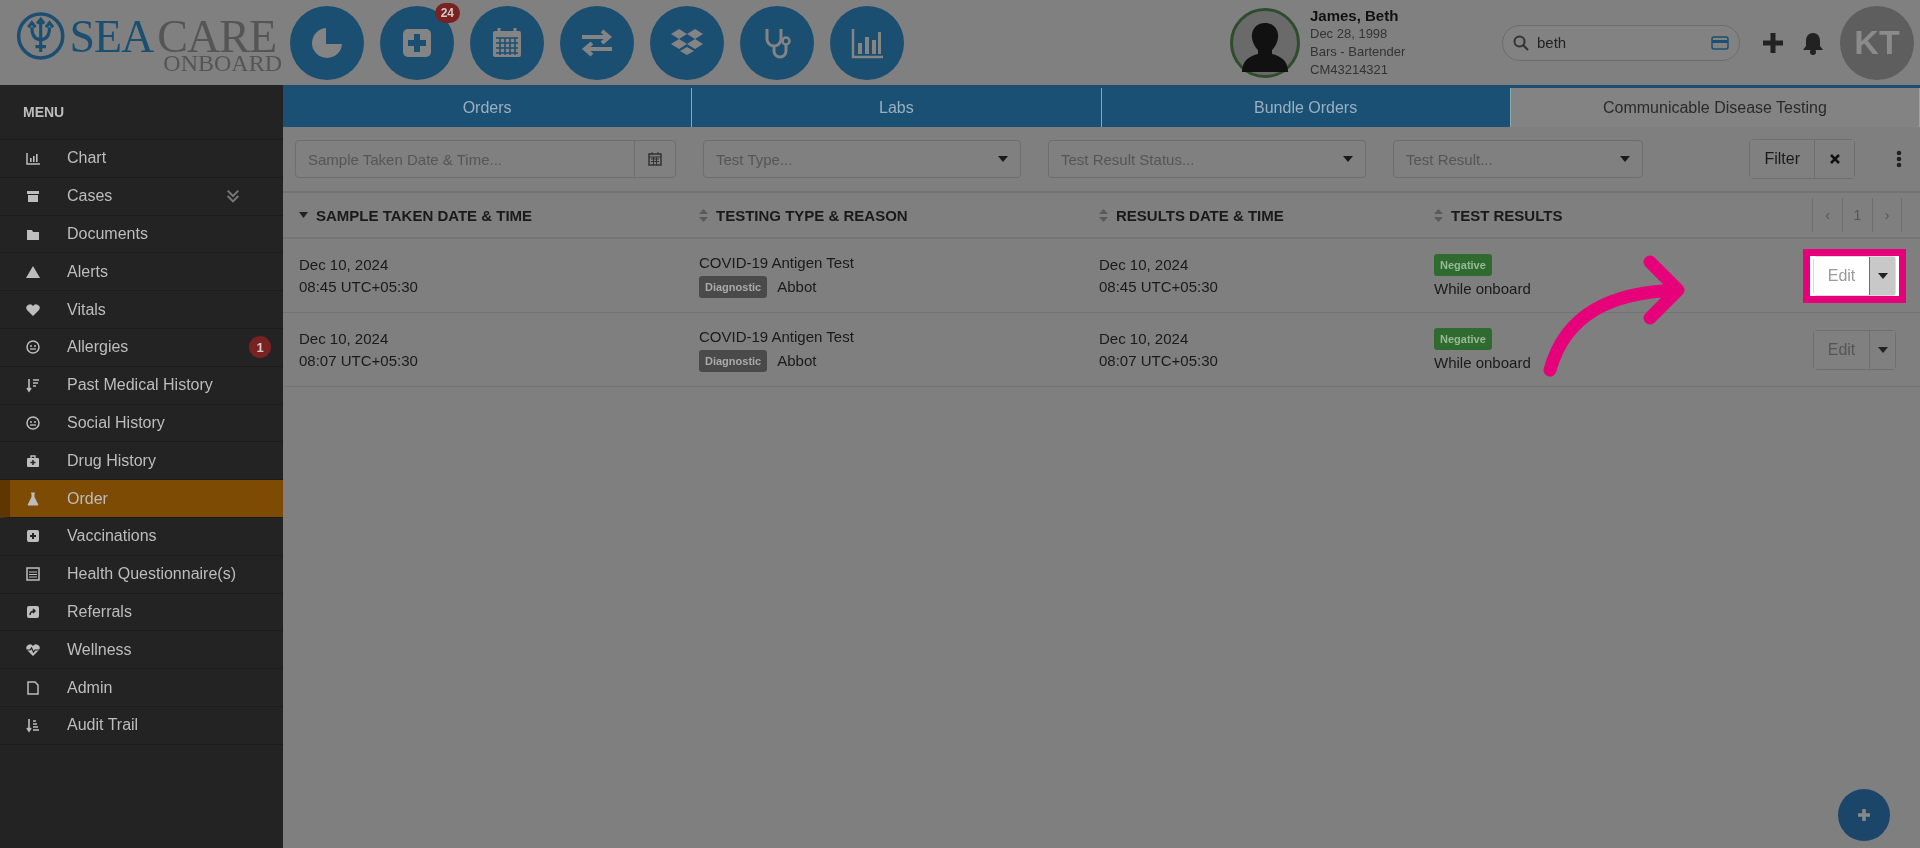 The width and height of the screenshot is (1920, 848). Describe the element at coordinates (1350, 69) in the screenshot. I see `patient-id: CM43214321` at that location.